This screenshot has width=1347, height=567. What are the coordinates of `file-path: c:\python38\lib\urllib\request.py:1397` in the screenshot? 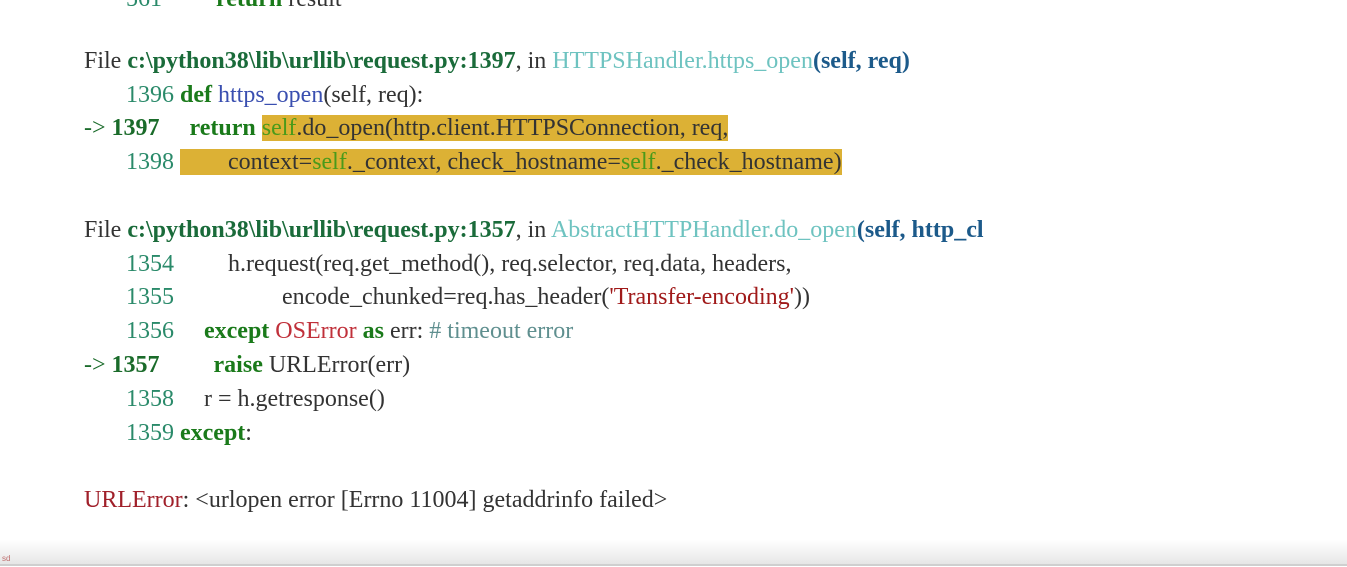 It's located at (321, 61).